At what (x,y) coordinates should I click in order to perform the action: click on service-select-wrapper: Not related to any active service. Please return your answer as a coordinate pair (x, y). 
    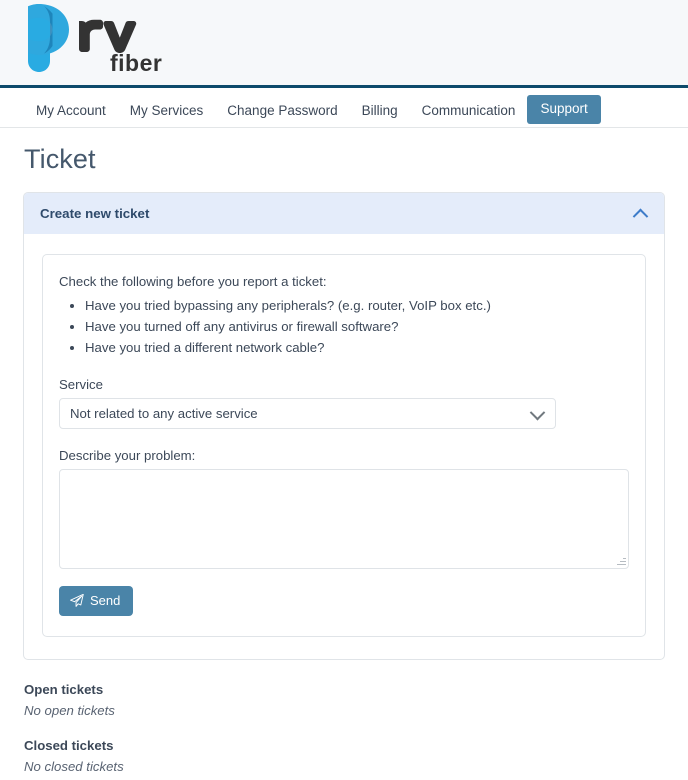
    Looking at the image, I should click on (307, 413).